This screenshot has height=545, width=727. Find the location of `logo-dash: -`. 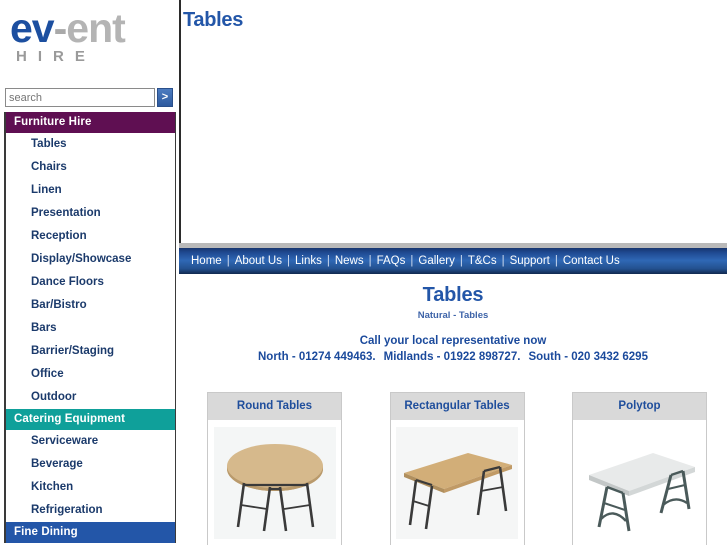

logo-dash: - is located at coordinates (60, 28).